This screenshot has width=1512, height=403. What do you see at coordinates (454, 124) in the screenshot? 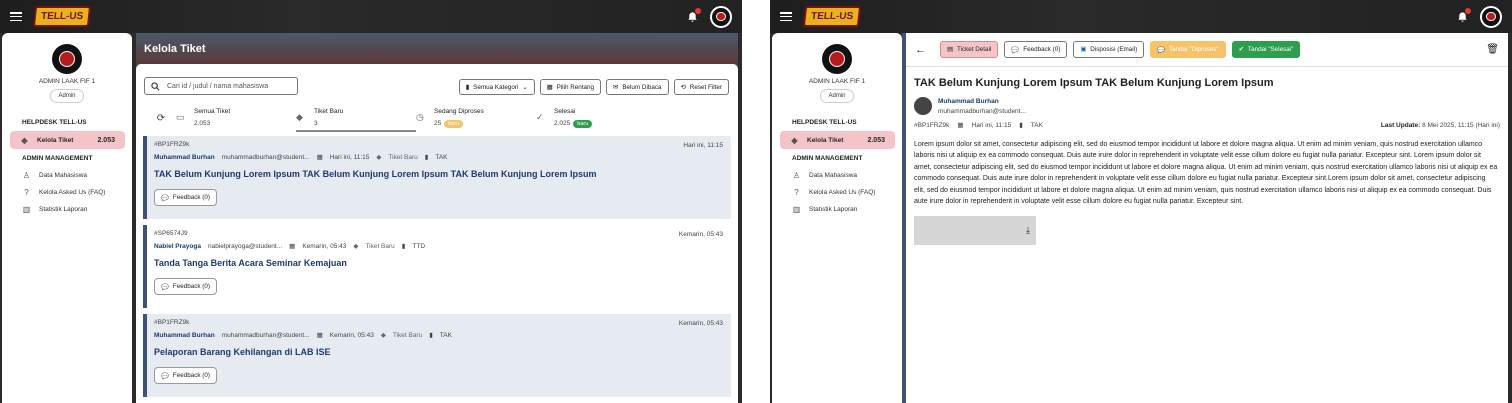
I see `new-badge: baru` at bounding box center [454, 124].